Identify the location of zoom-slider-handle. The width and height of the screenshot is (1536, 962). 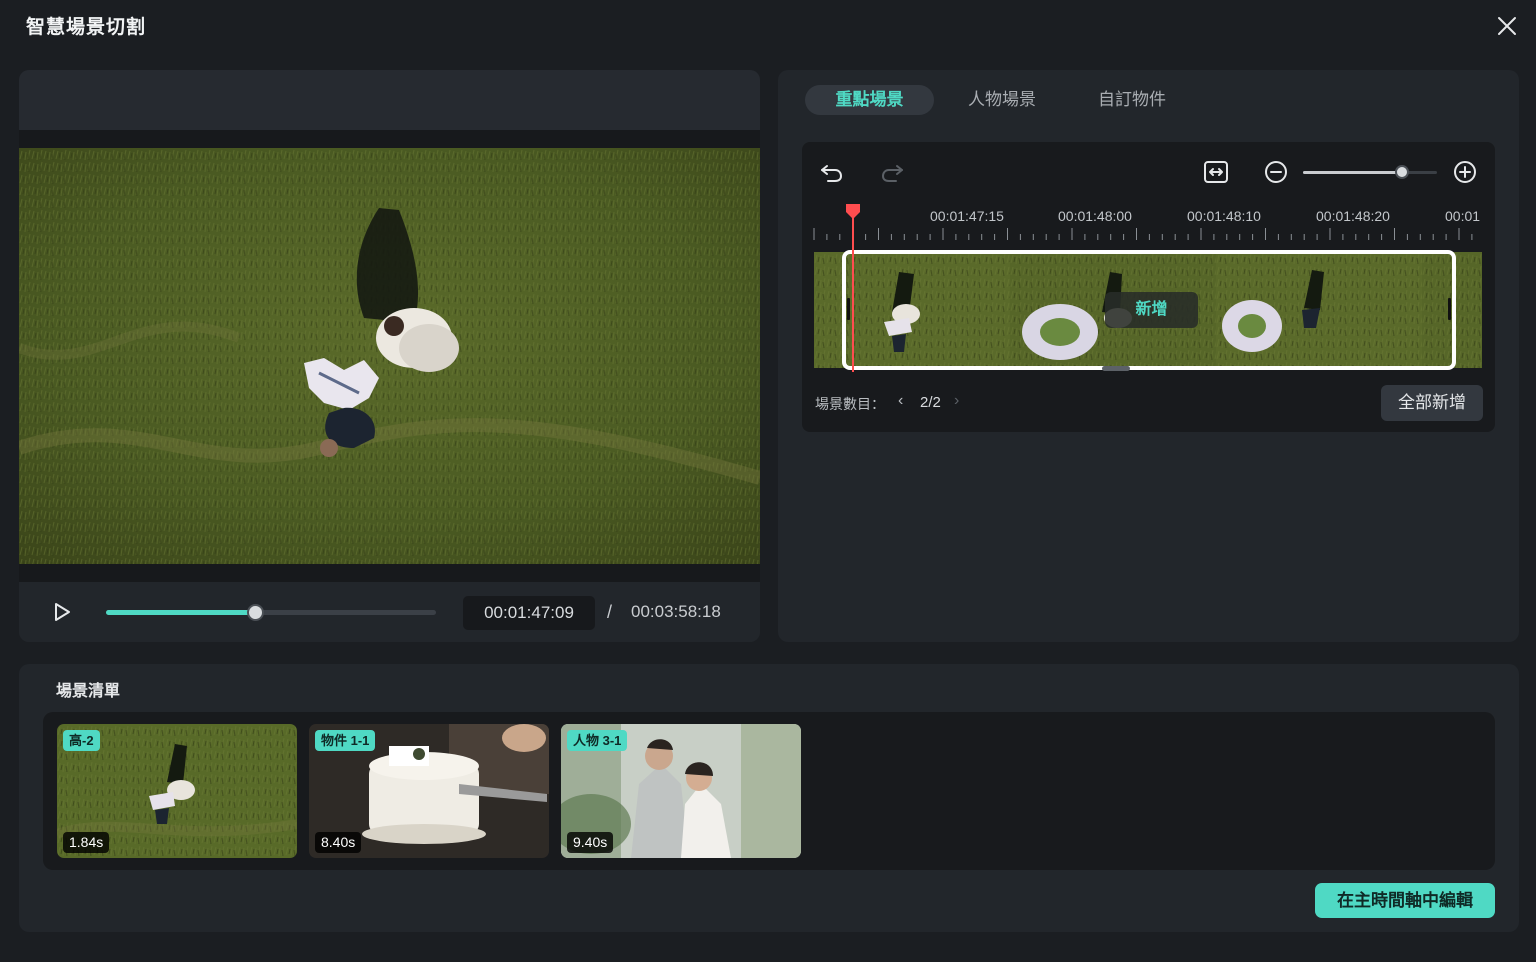
(1402, 172).